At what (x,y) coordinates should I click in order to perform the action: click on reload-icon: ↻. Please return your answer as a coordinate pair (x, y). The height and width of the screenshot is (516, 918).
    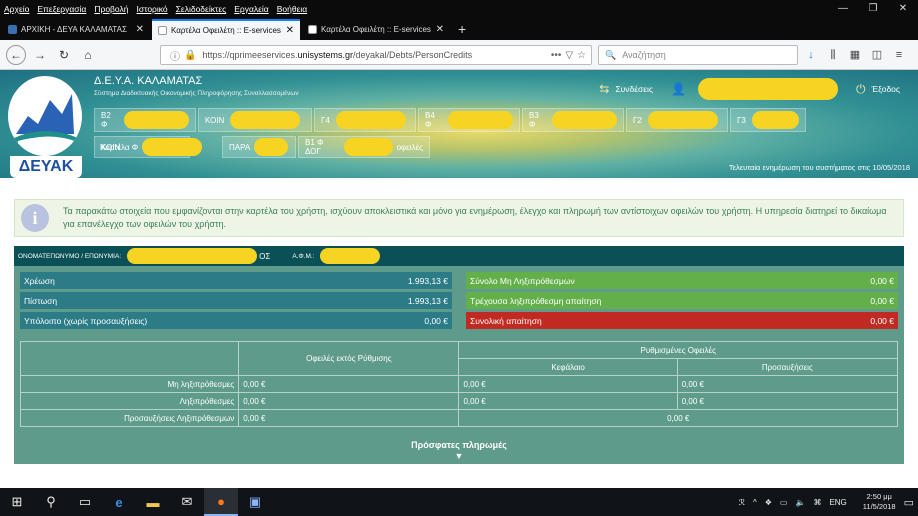
    Looking at the image, I should click on (64, 55).